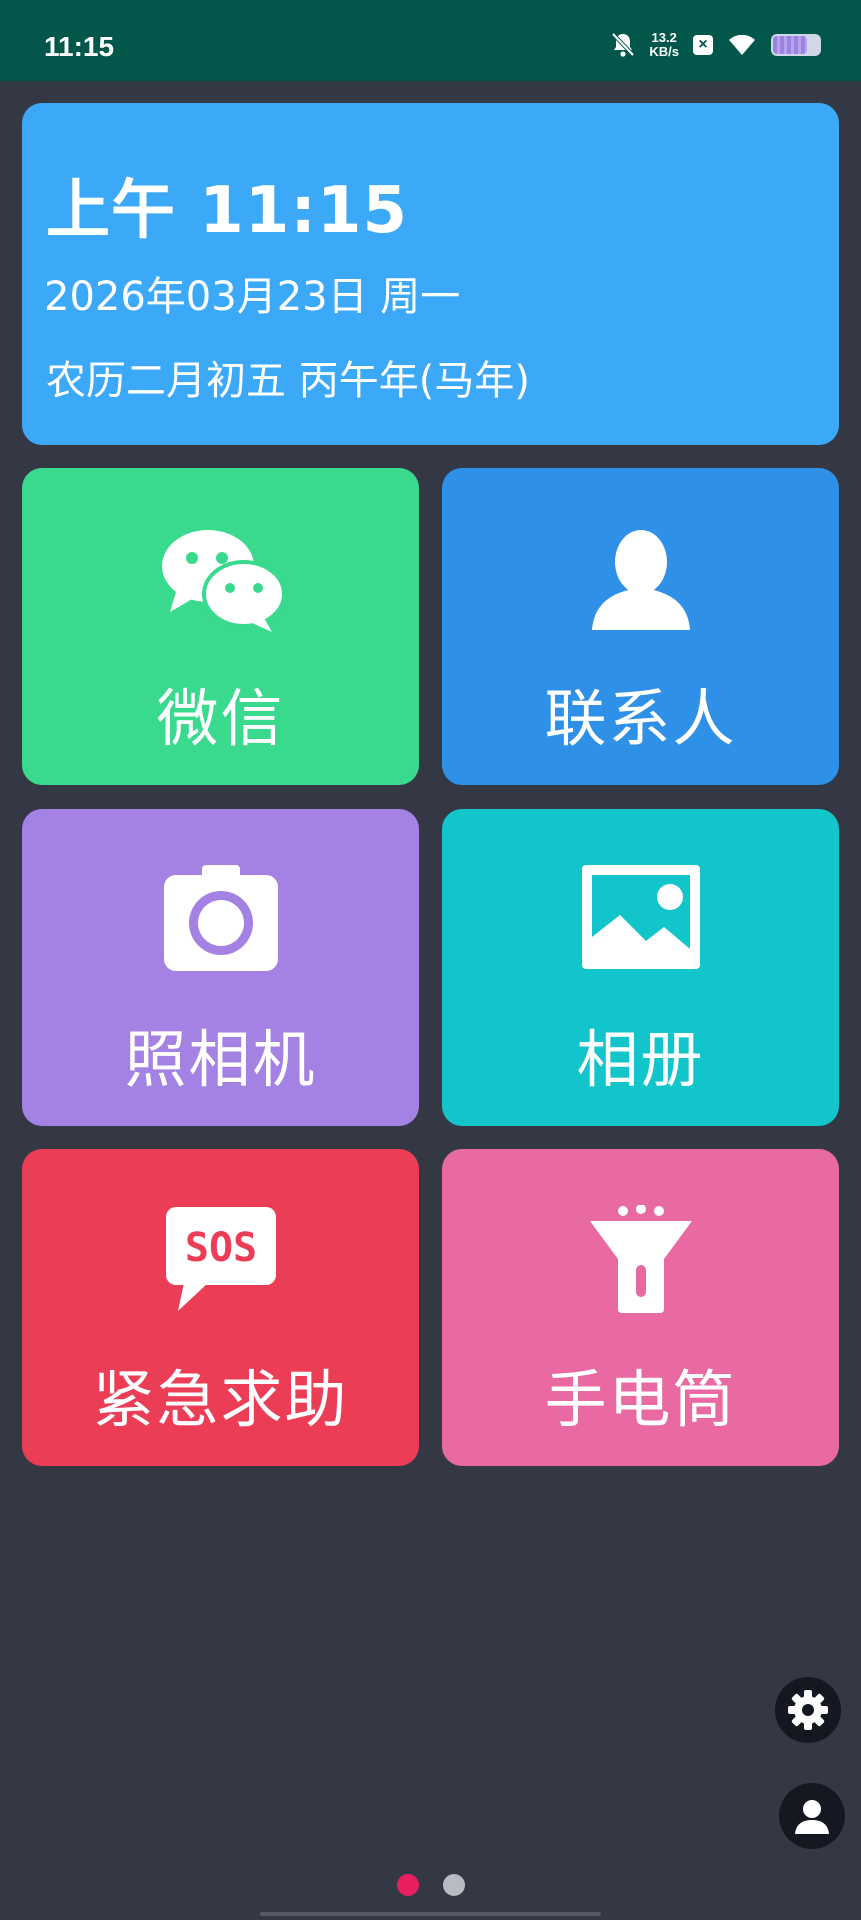  I want to click on page-indicator, so click(430, 1885).